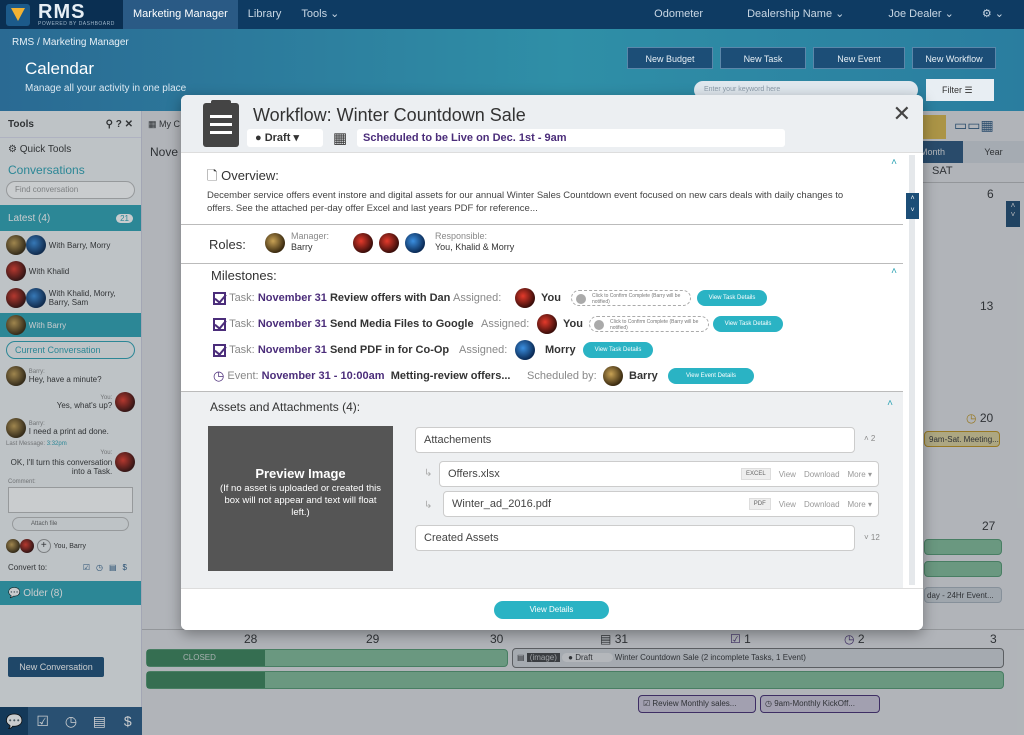  I want to click on file-name: Winter_ad_2016.pdf, so click(600, 504).